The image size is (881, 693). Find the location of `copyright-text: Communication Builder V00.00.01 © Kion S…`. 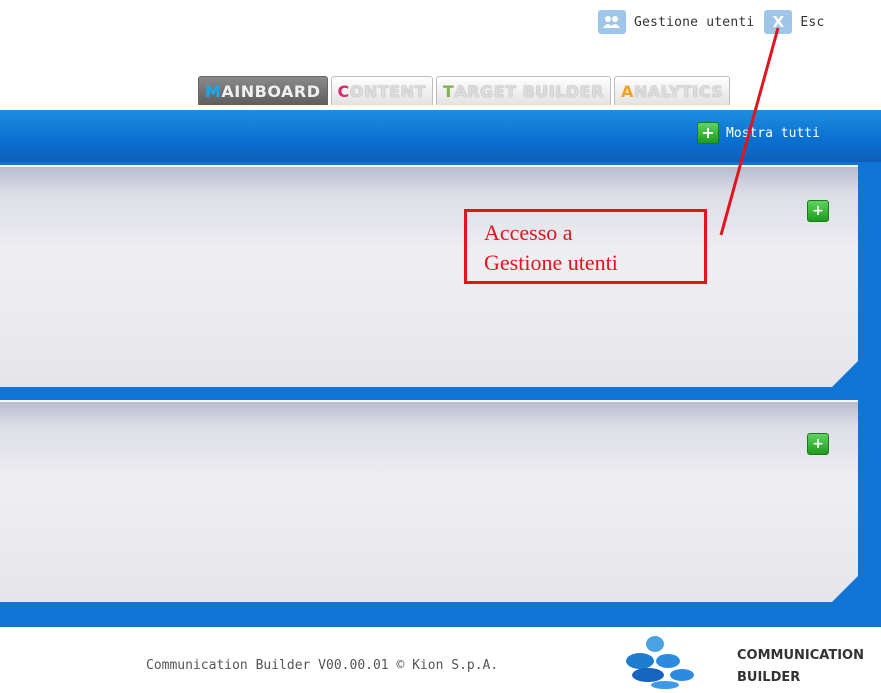

copyright-text: Communication Builder V00.00.01 © Kion S… is located at coordinates (322, 665).